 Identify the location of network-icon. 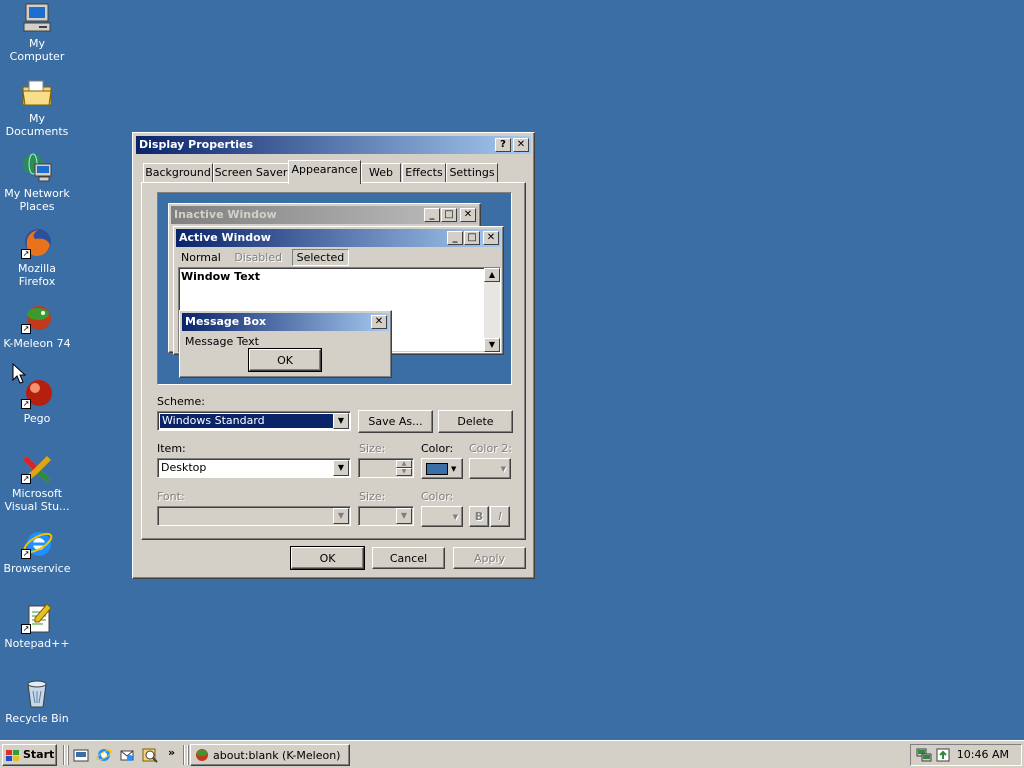
(37, 168).